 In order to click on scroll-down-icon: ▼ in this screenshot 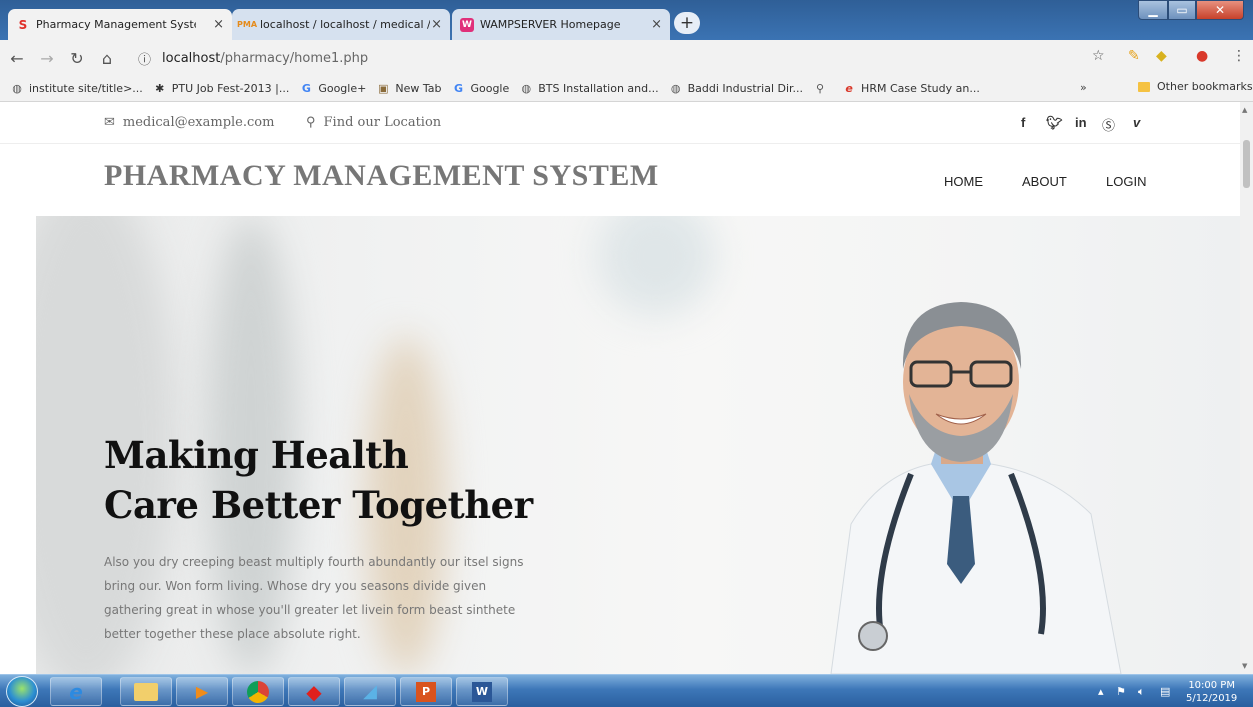, I will do `click(1244, 666)`.